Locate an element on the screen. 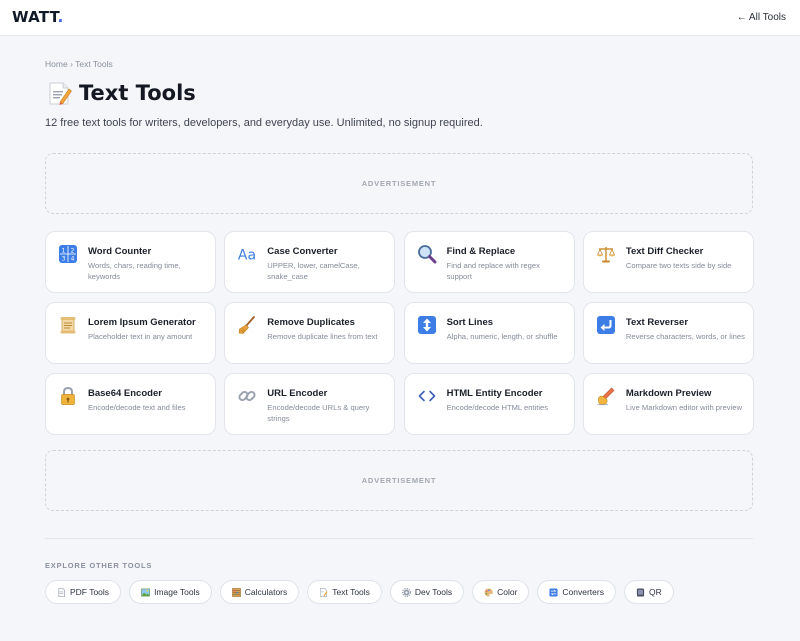  broom-icon is located at coordinates (247, 325).